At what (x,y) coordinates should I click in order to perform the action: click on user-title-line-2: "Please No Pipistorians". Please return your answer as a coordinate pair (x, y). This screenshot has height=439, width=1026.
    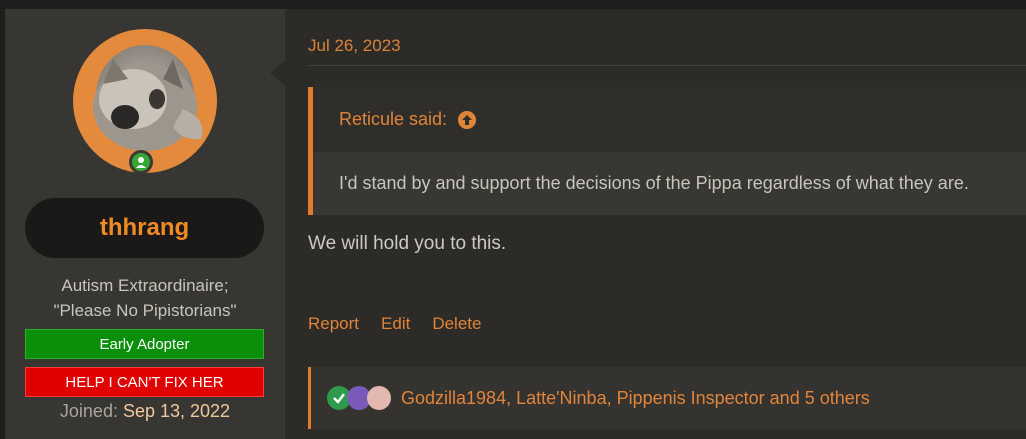
    Looking at the image, I should click on (145, 310).